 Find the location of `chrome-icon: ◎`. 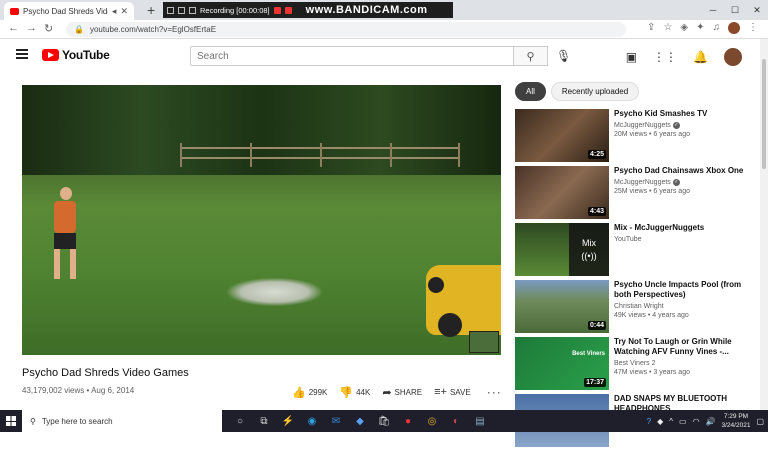

chrome-icon: ◎ is located at coordinates (432, 421).